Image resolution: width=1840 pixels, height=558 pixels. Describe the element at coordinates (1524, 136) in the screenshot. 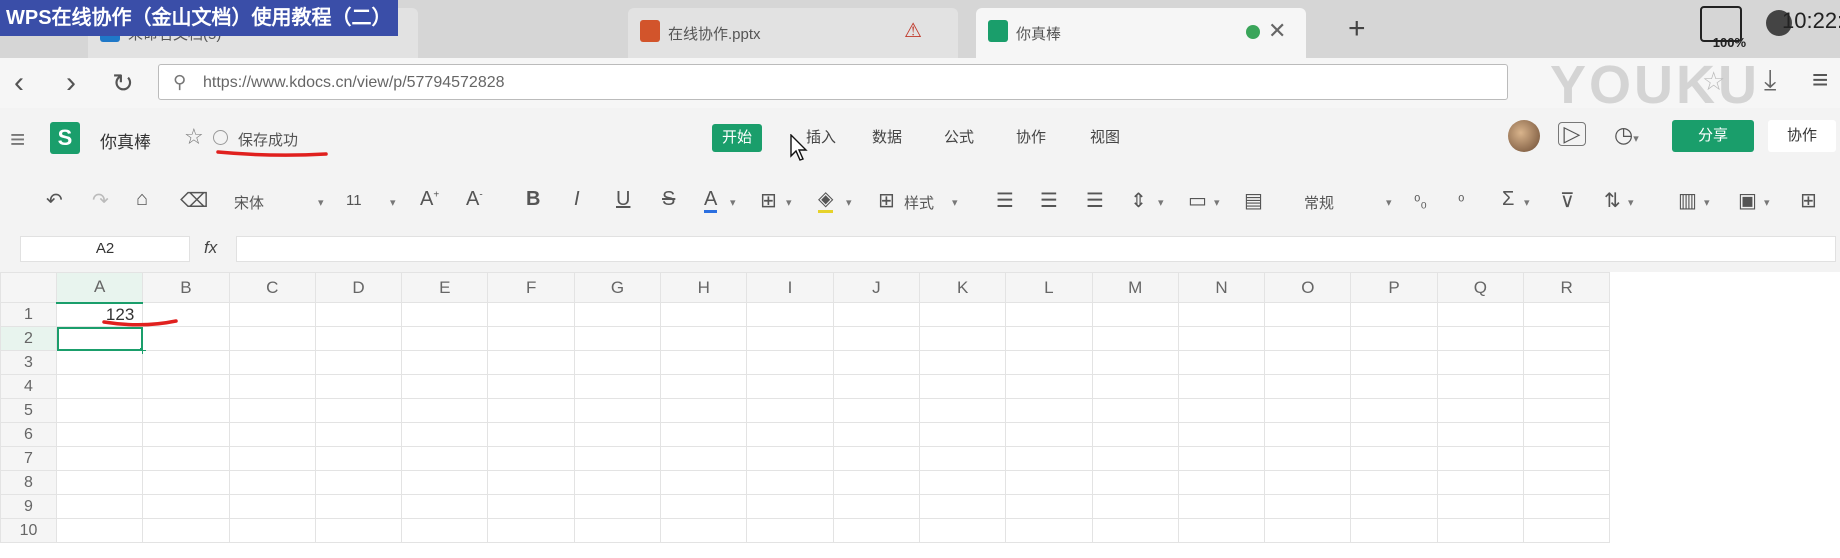

I see `avatar` at that location.